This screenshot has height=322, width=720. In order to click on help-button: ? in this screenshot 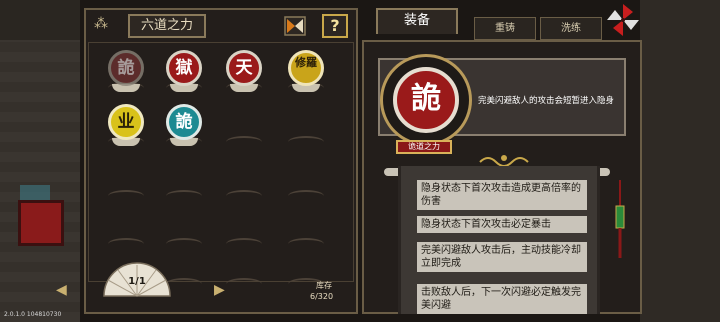, I will do `click(335, 26)`.